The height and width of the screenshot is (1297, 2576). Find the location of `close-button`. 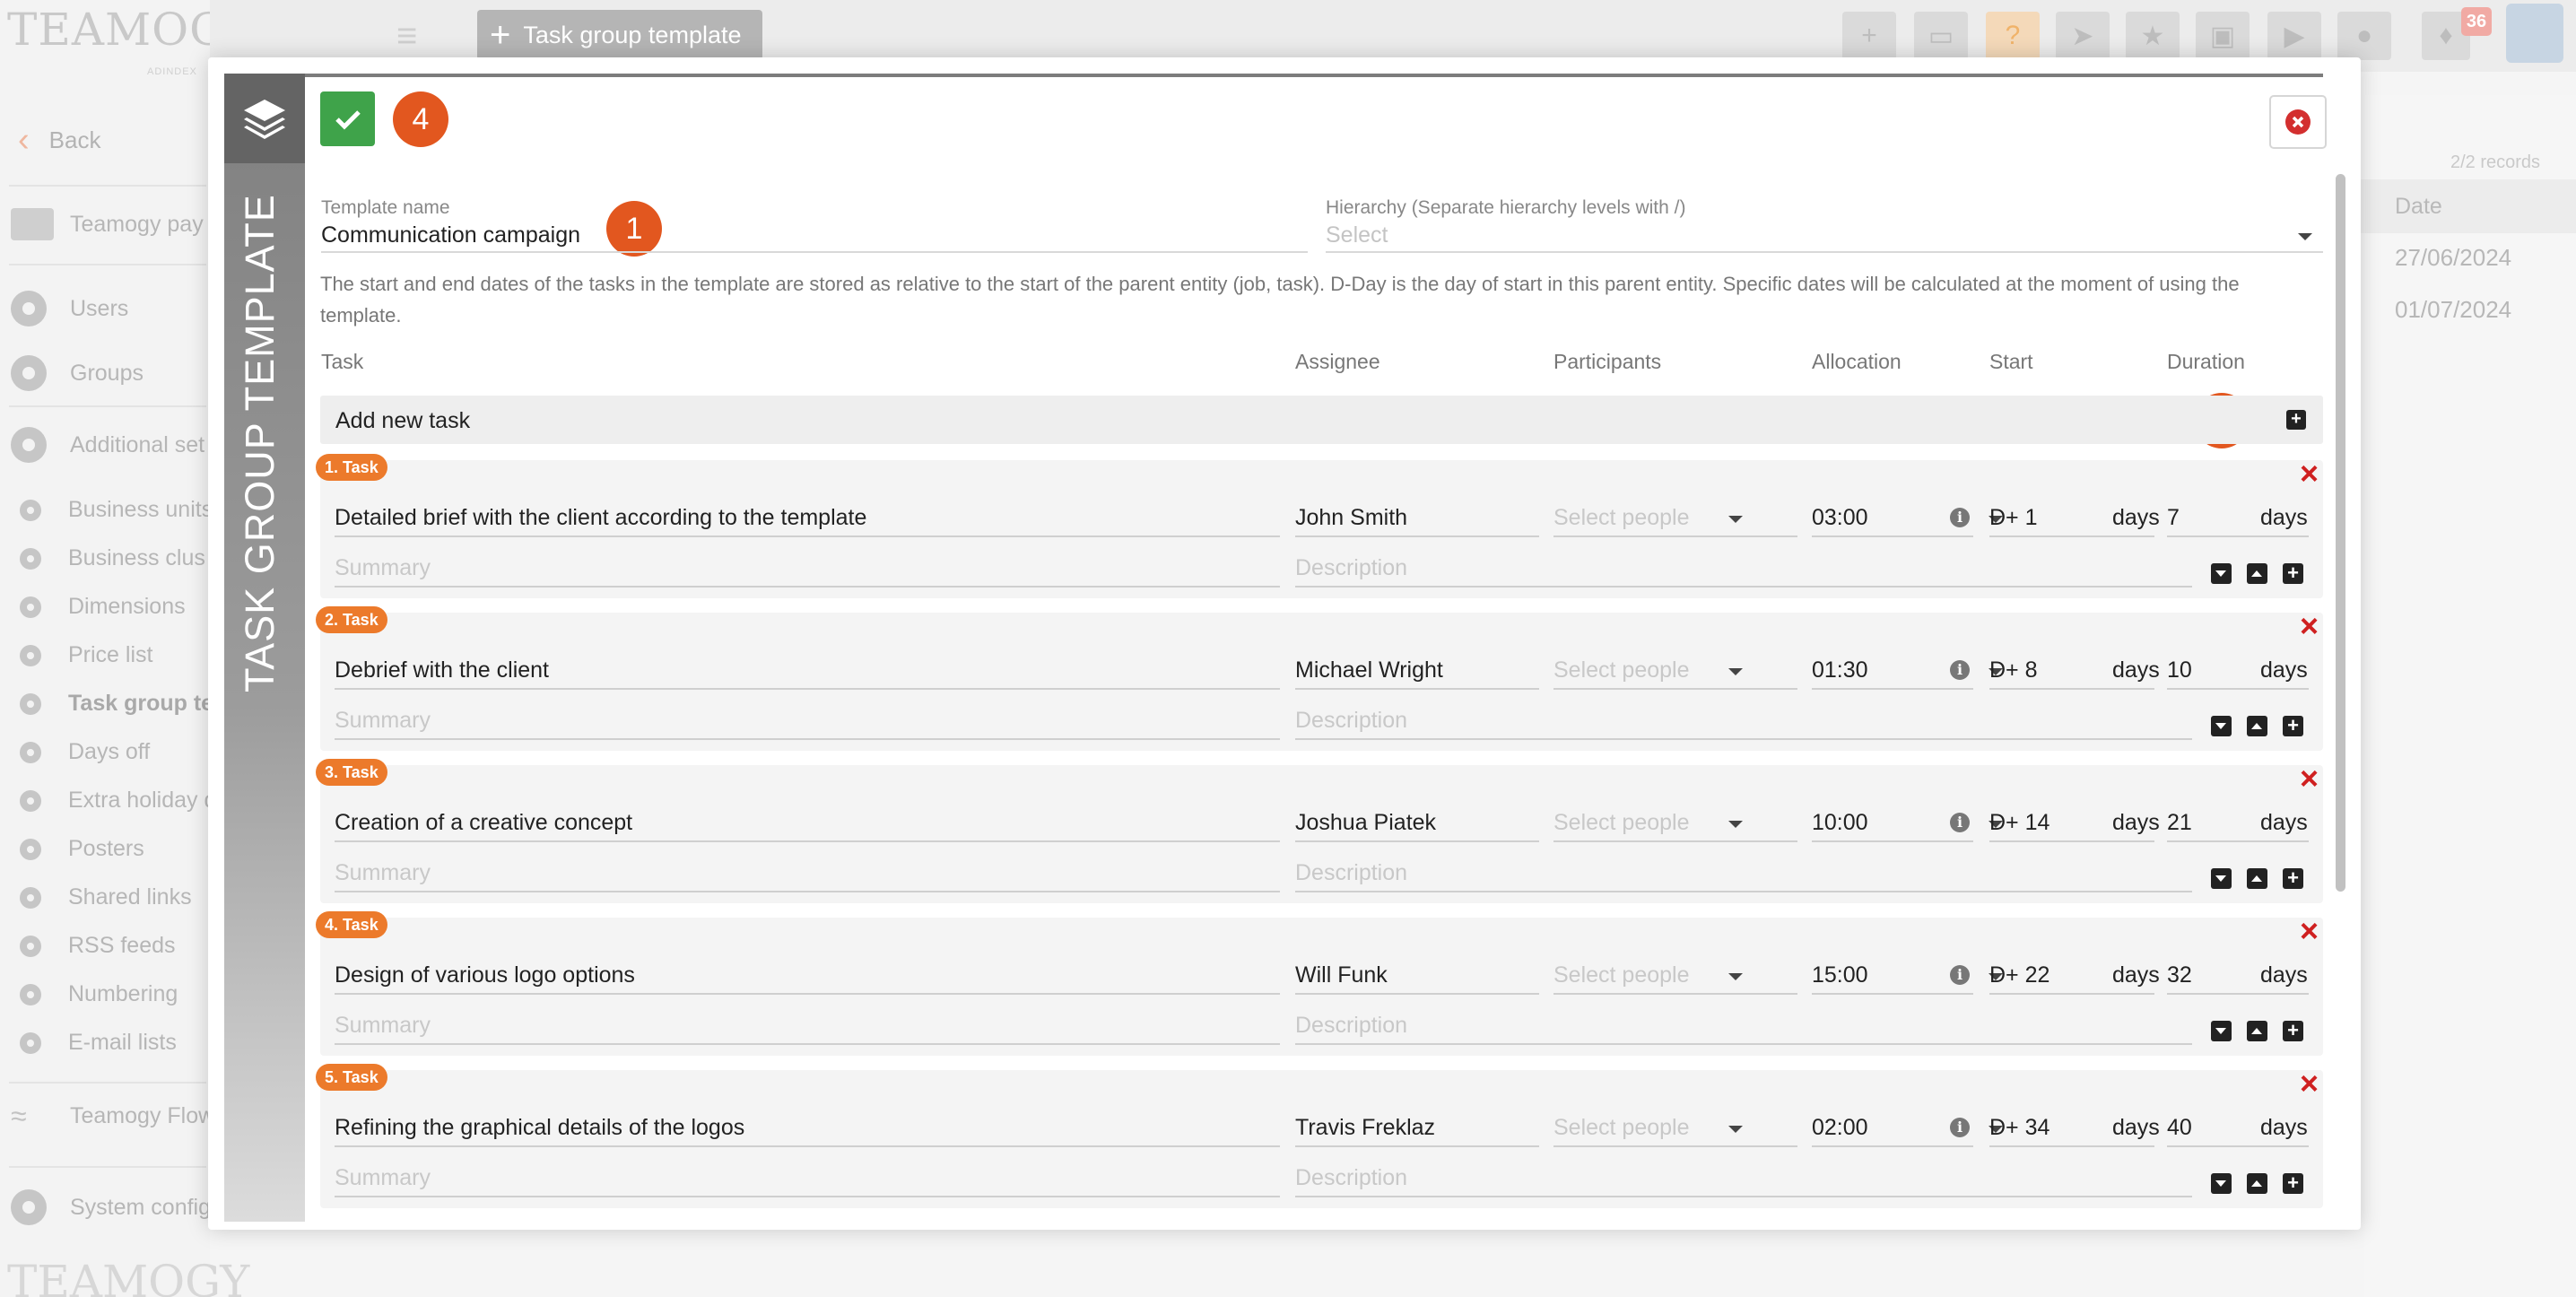

close-button is located at coordinates (2298, 122).